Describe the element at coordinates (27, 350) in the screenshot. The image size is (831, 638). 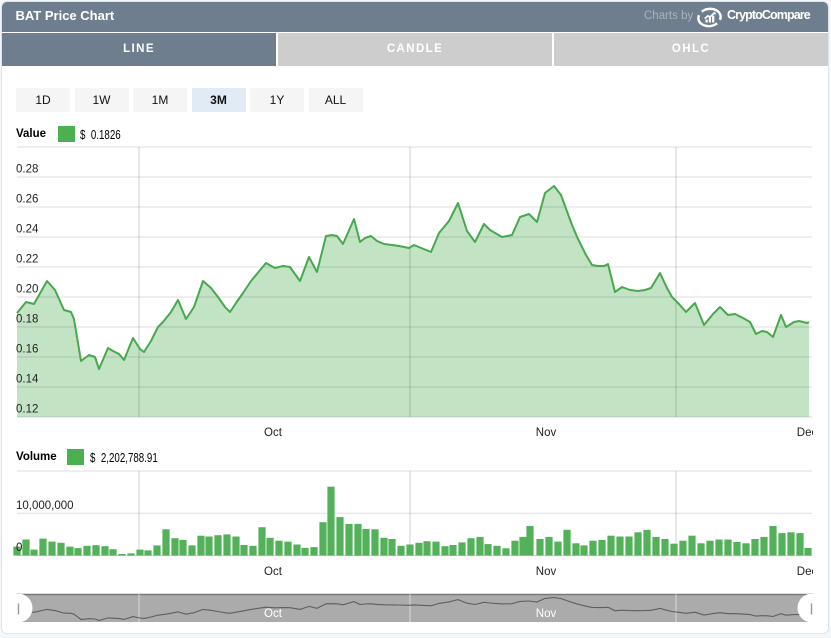
I see `svg-text: 0.16` at that location.